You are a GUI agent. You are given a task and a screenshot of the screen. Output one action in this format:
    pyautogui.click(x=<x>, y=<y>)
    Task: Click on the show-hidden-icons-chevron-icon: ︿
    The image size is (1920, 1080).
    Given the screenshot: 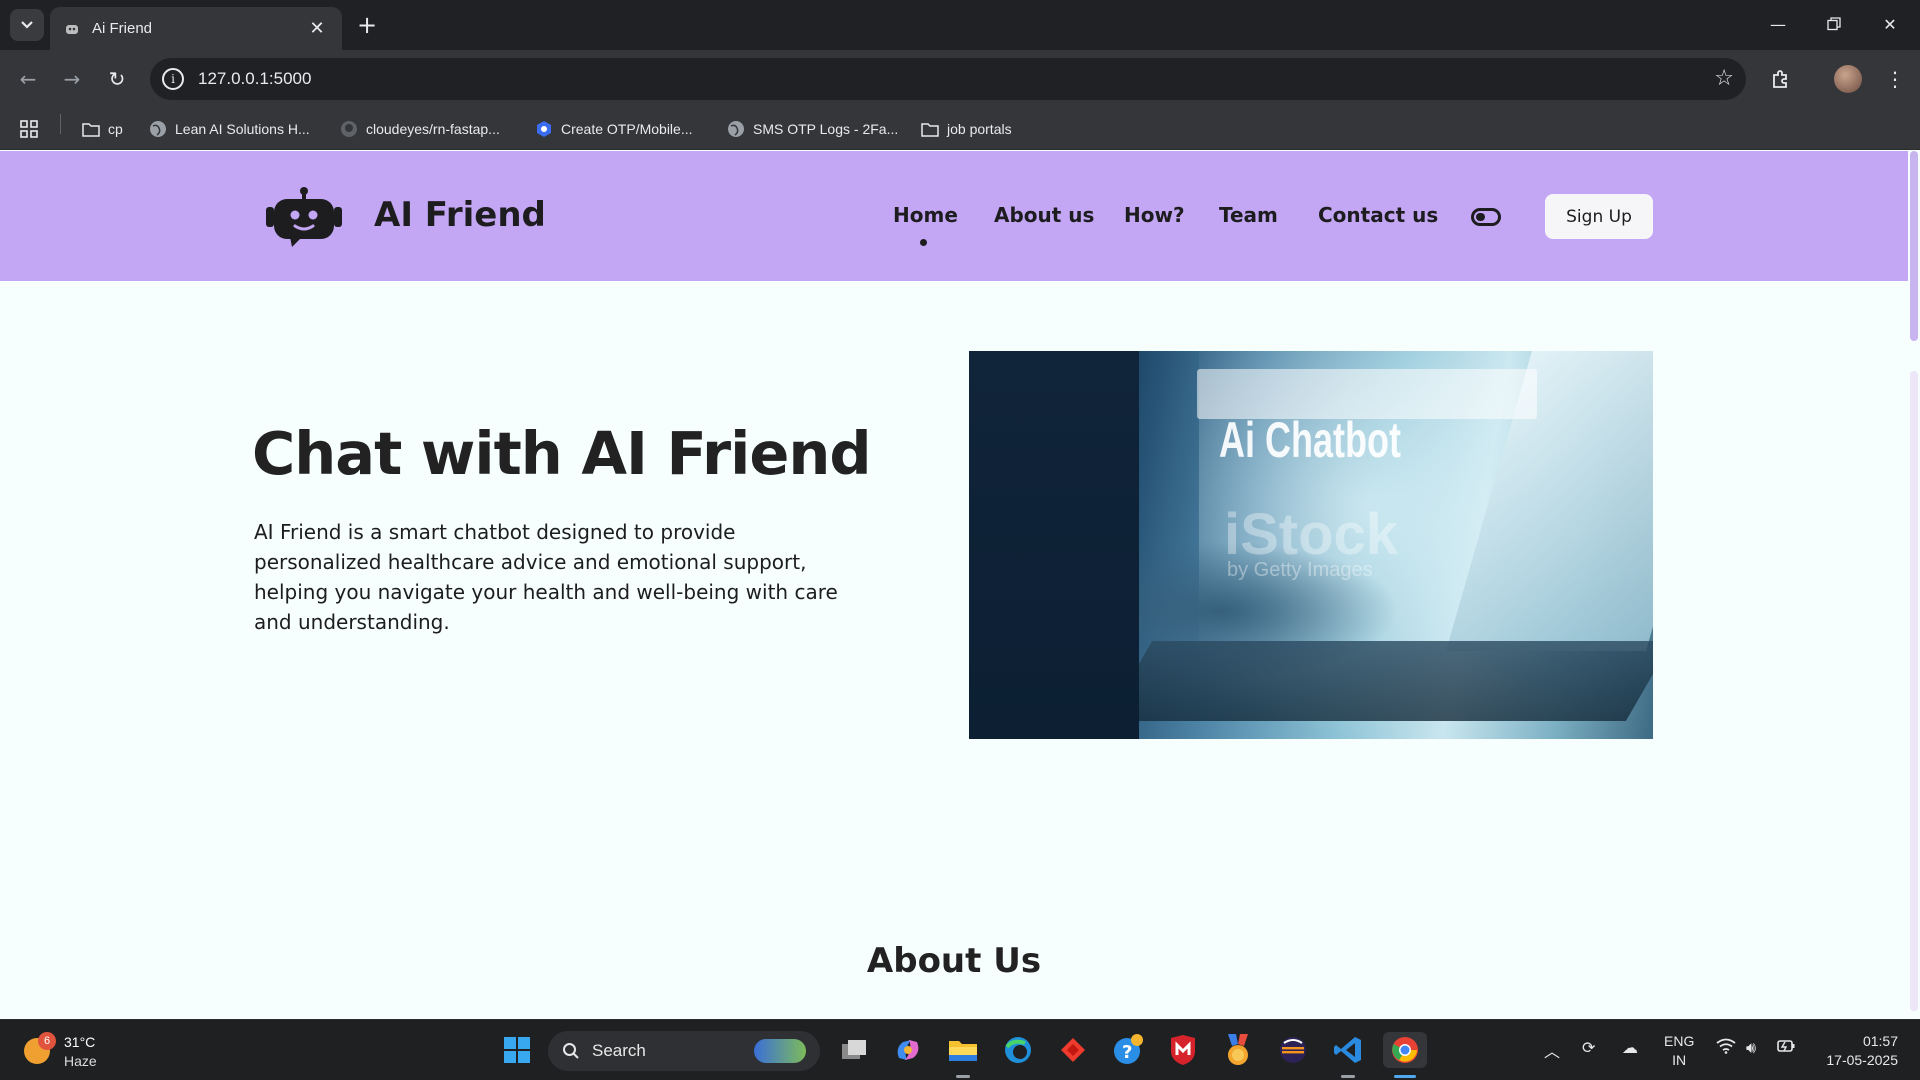 What is the action you would take?
    pyautogui.click(x=1552, y=1050)
    